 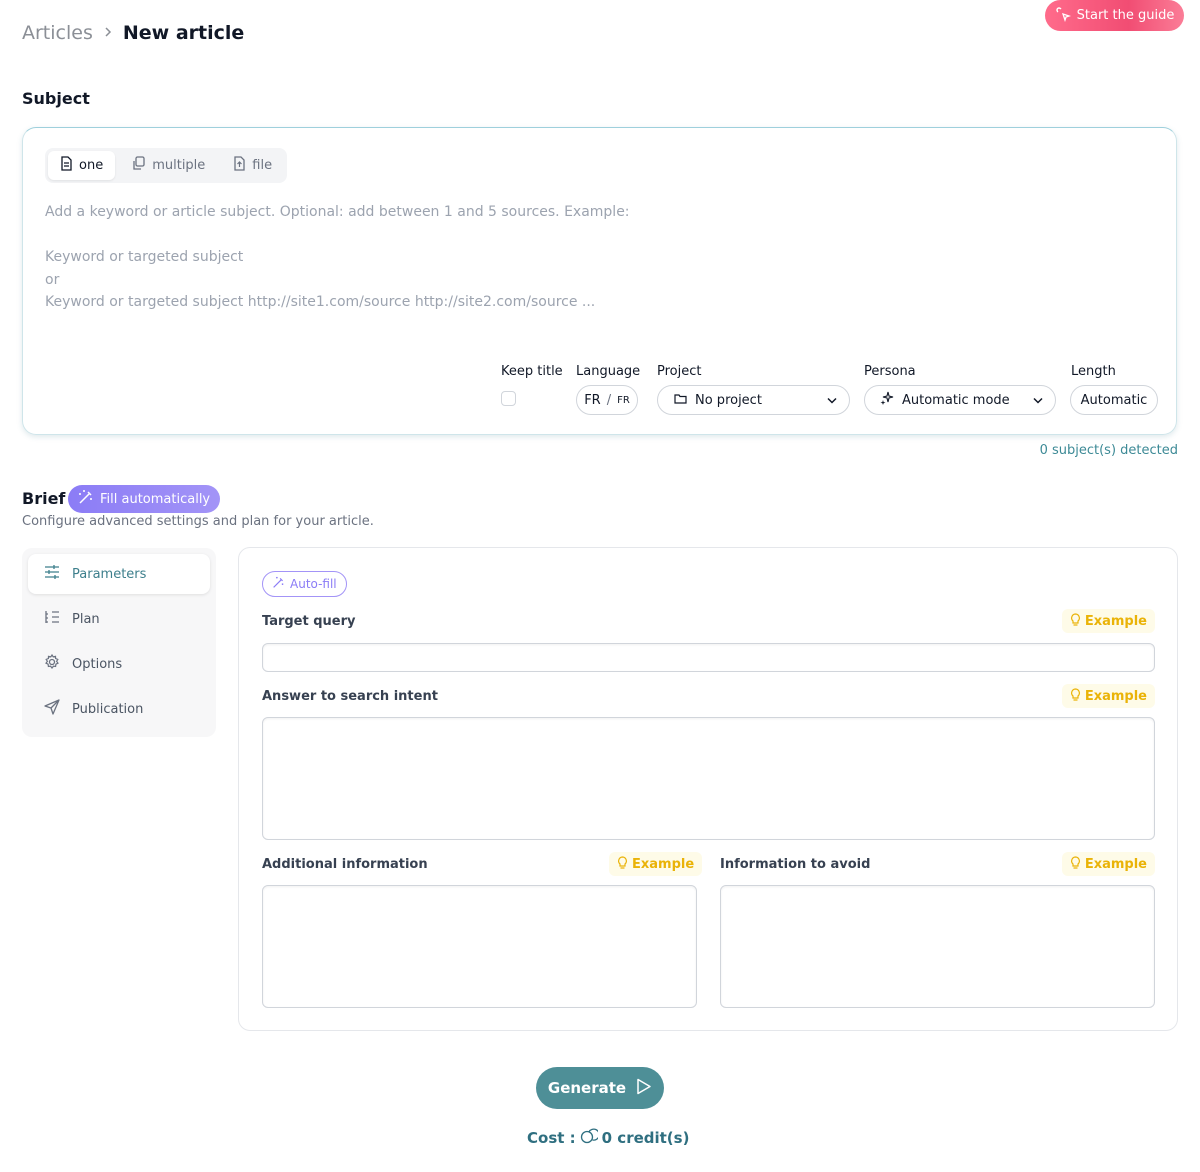 I want to click on length-value: Automatic, so click(x=1114, y=400).